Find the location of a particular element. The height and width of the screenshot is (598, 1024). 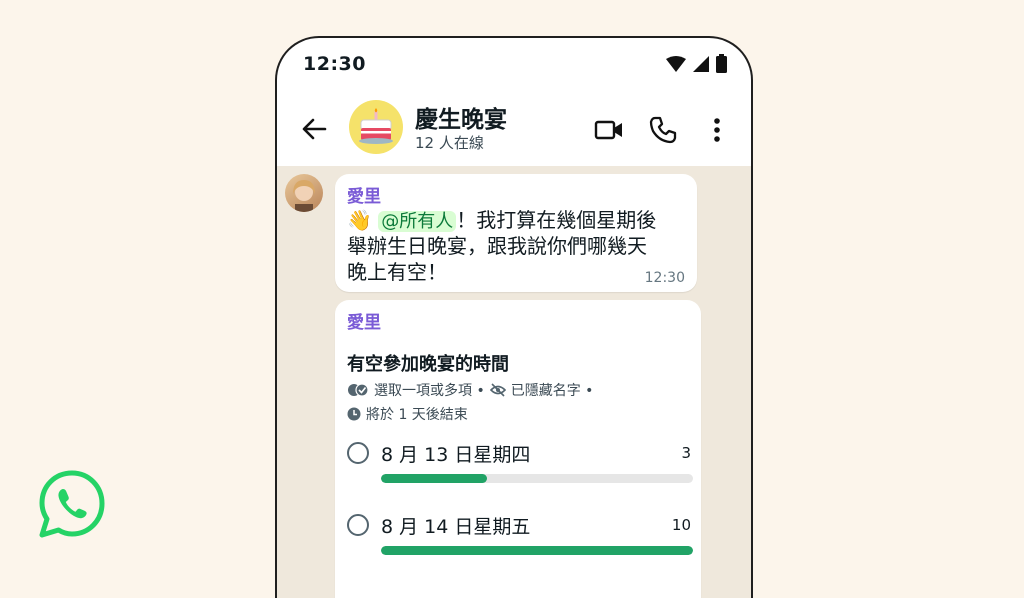

back-arrow-icon is located at coordinates (314, 129).